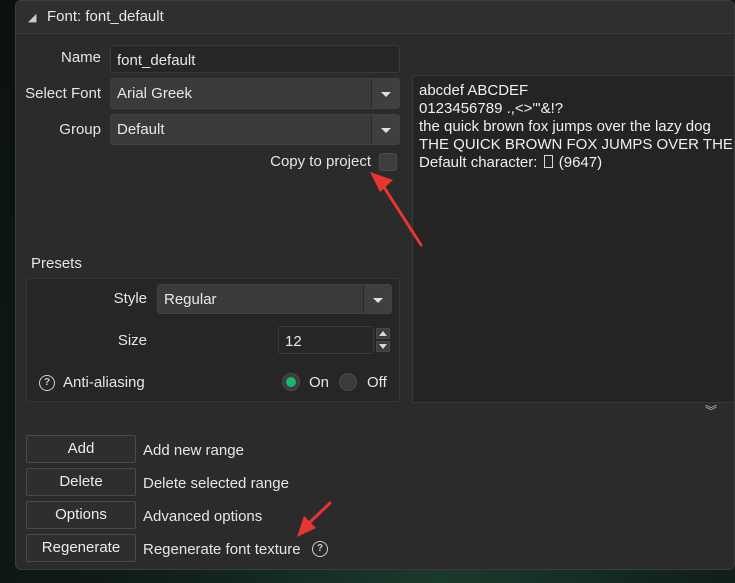 The height and width of the screenshot is (583, 735). Describe the element at coordinates (193, 450) in the screenshot. I see `add-range-description: Add new range` at that location.